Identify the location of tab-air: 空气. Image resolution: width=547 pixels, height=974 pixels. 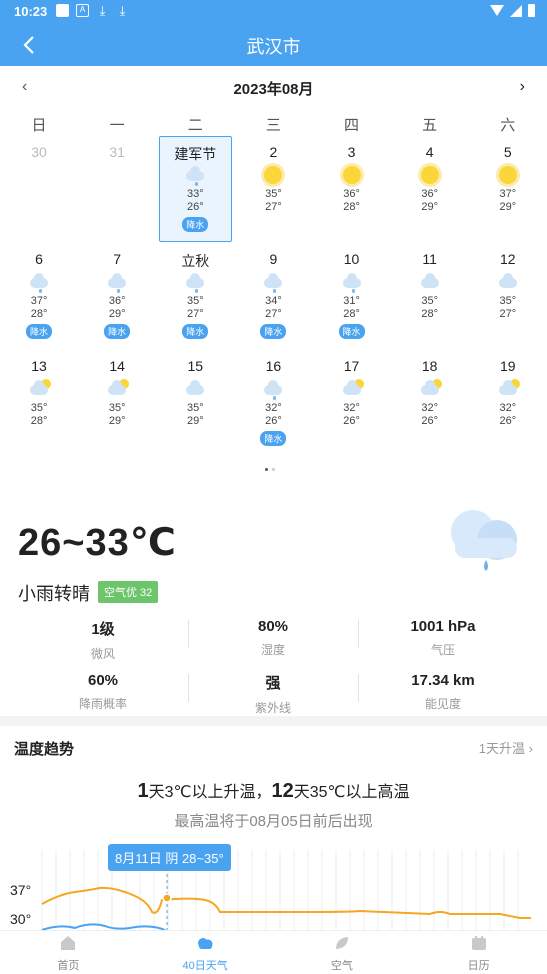
(342, 952).